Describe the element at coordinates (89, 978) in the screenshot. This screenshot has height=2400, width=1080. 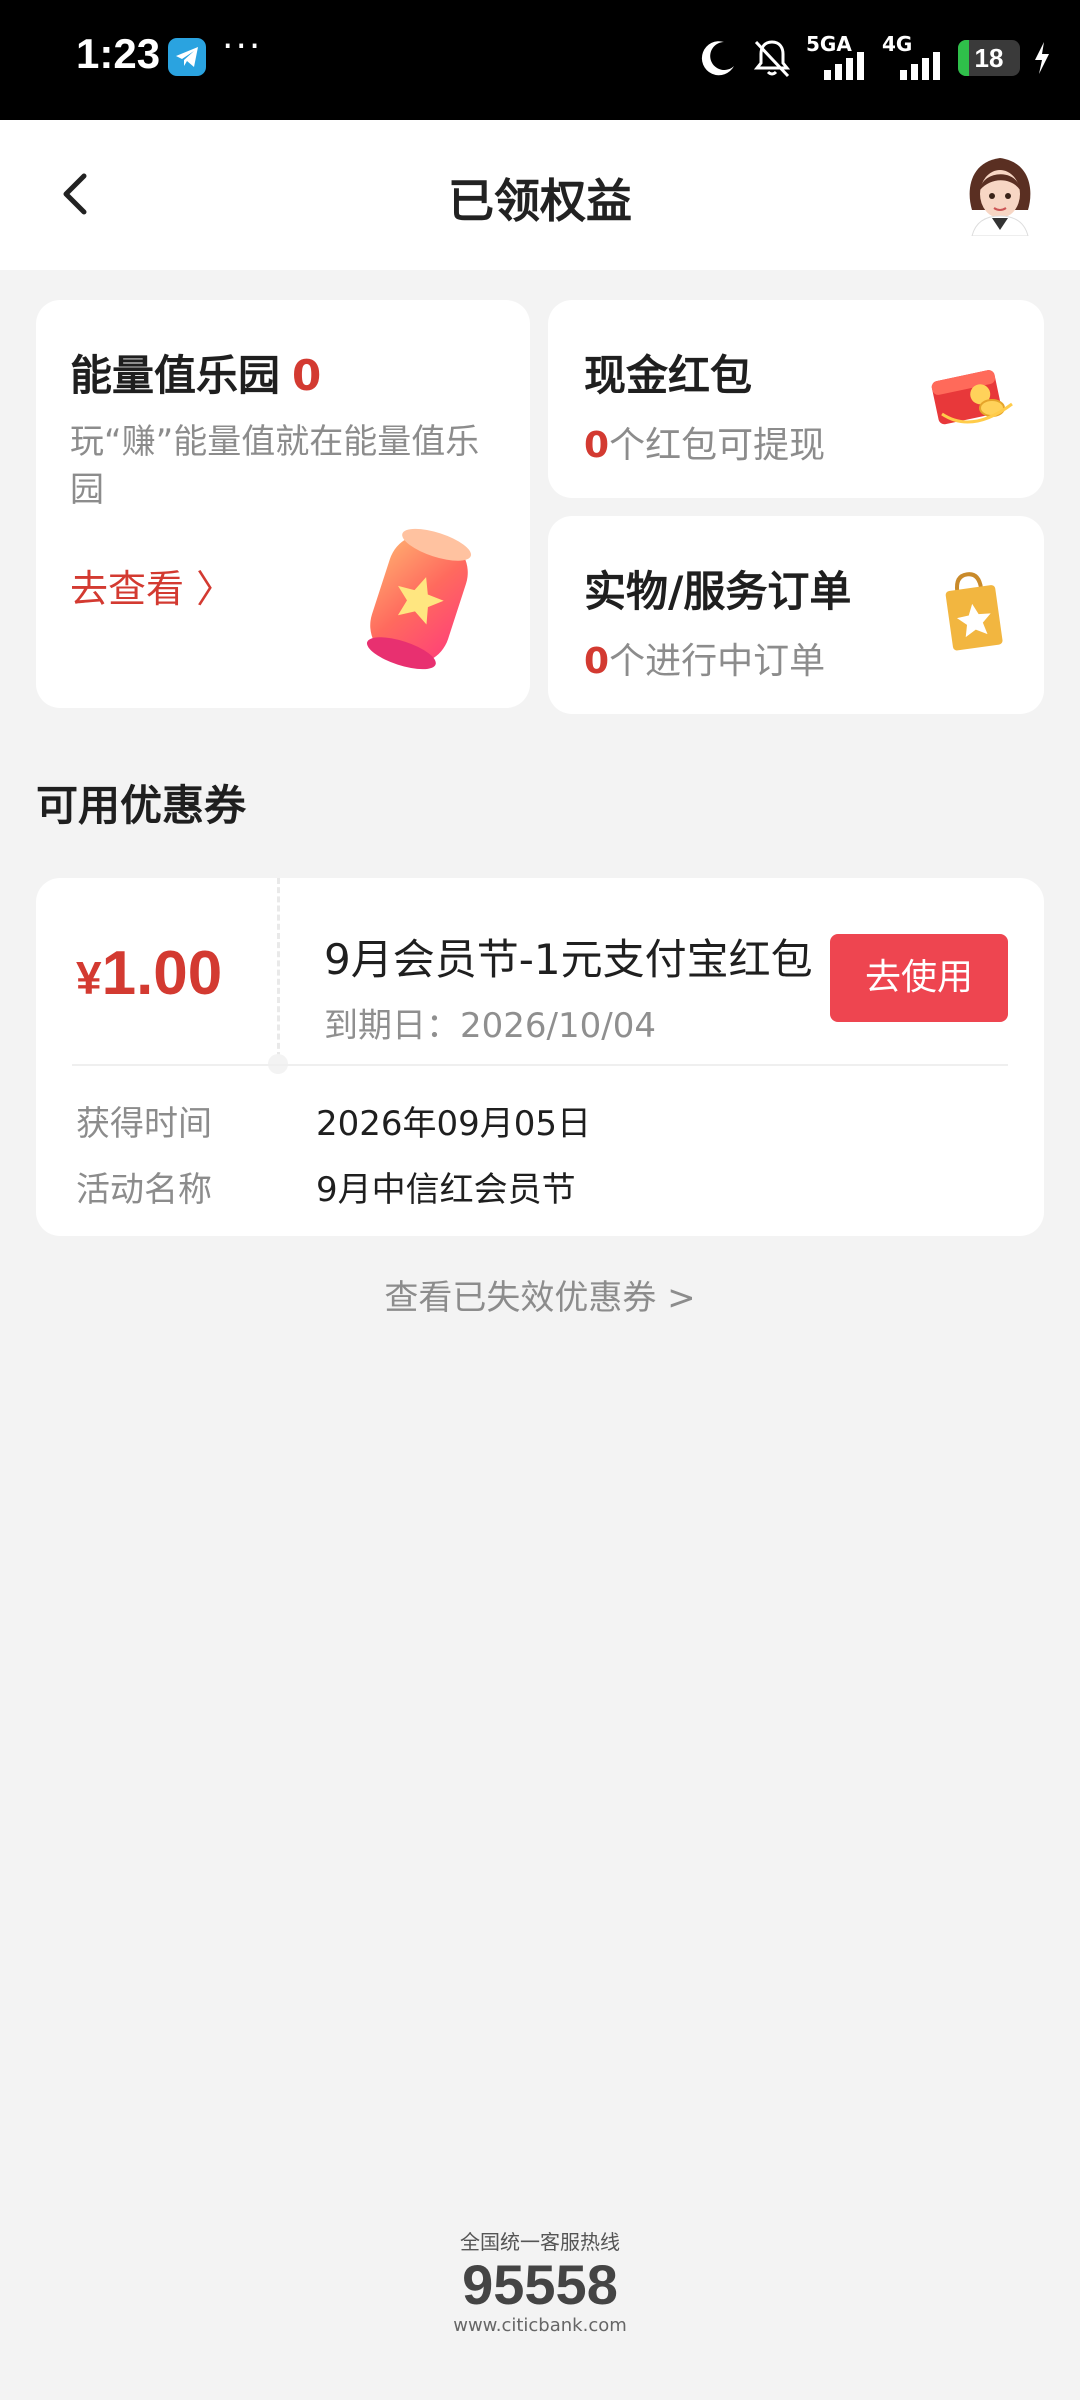
I see `coupon-currency: ¥` at that location.